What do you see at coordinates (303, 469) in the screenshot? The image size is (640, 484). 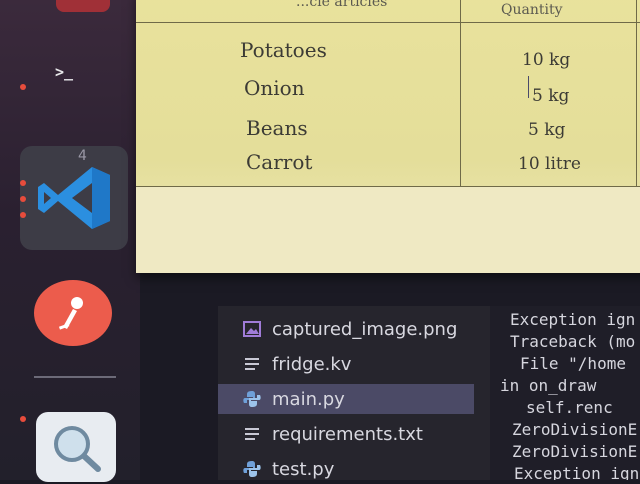 I see `file-name: test.py` at bounding box center [303, 469].